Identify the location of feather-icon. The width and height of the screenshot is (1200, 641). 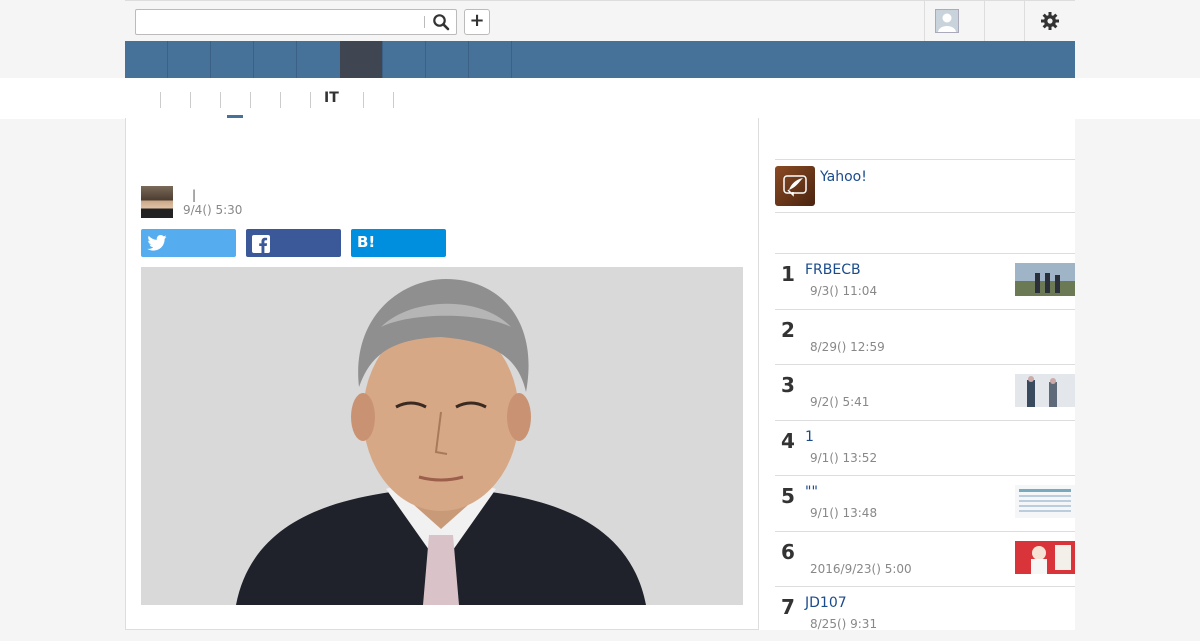
(795, 186).